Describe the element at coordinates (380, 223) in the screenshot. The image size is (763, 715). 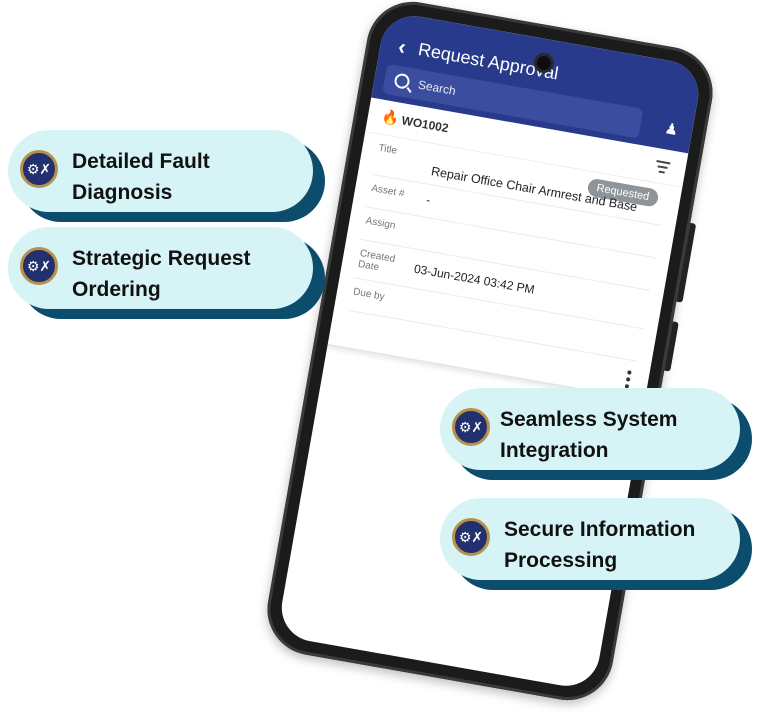
I see `assign-label: Assign` at that location.